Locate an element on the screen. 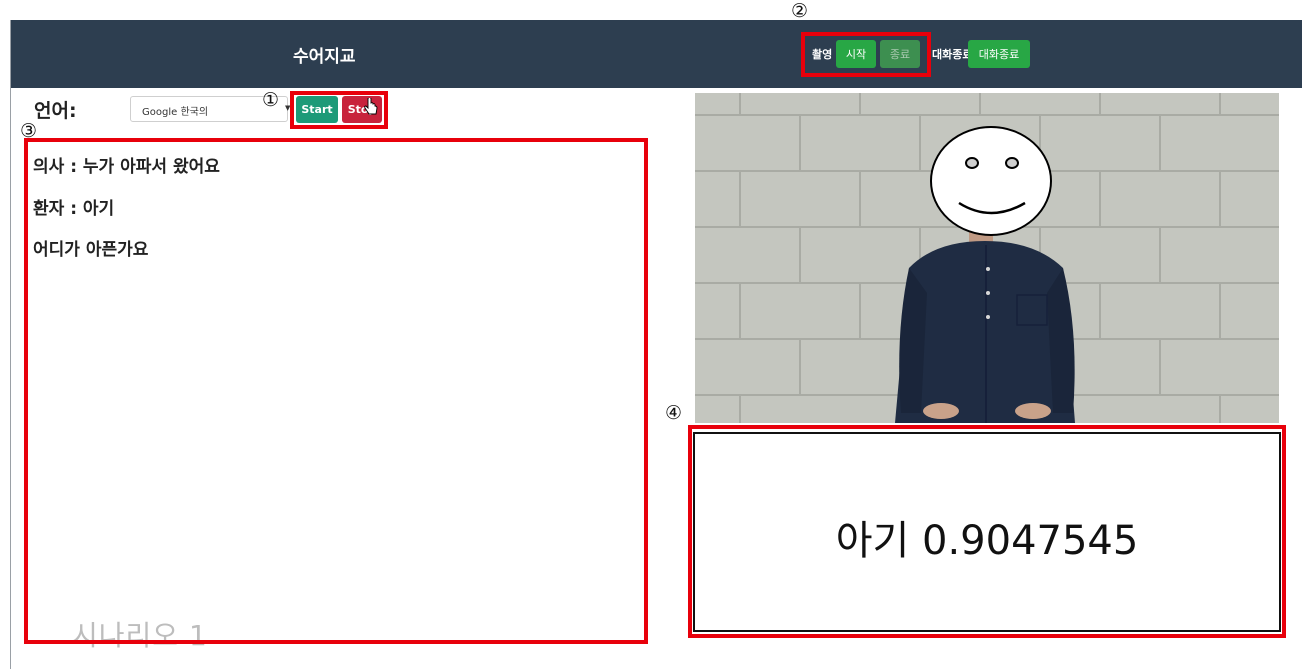 This screenshot has height=669, width=1302. marker-1: ① is located at coordinates (271, 100).